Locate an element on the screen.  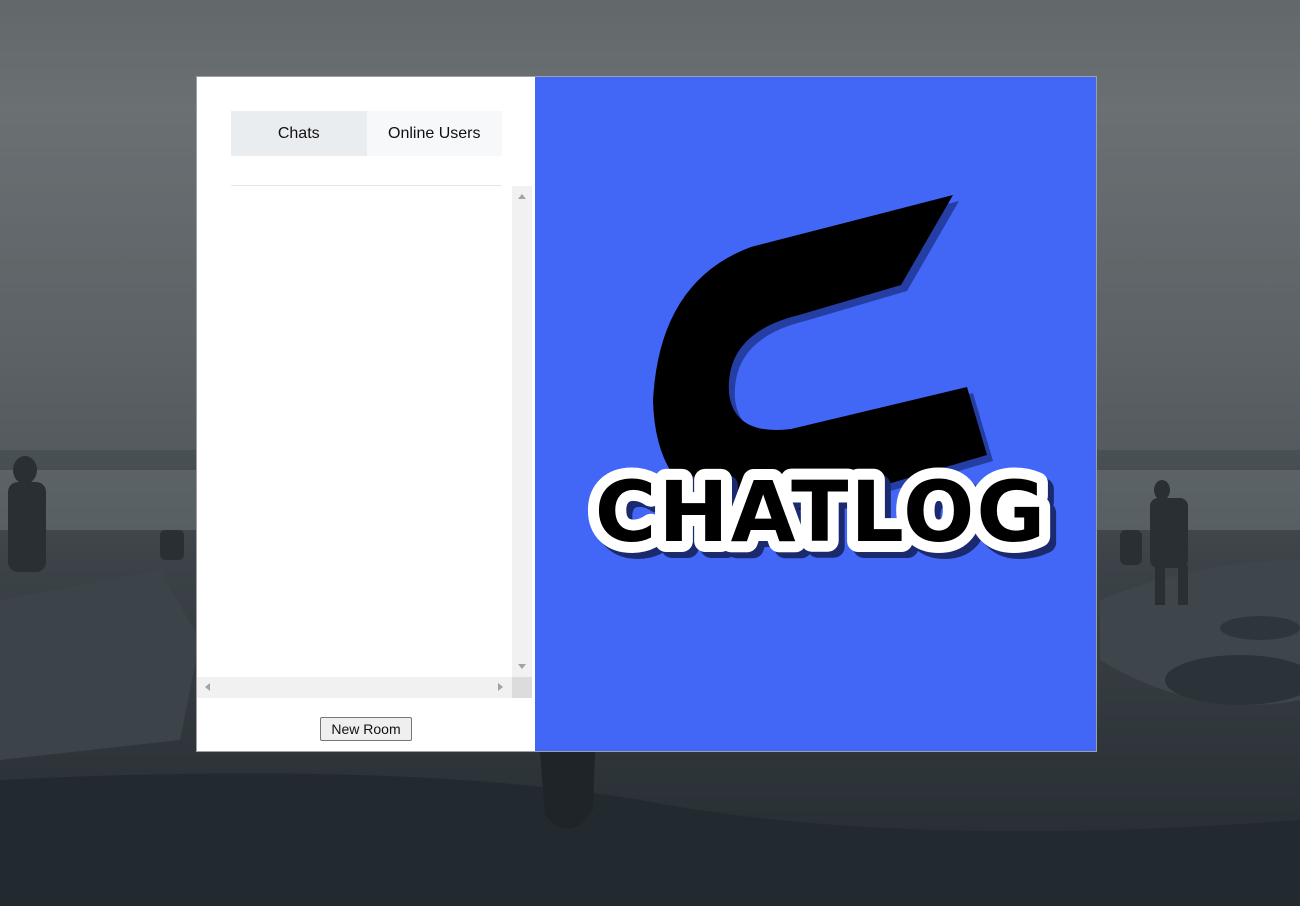
vertical-scrollbar is located at coordinates (522, 431).